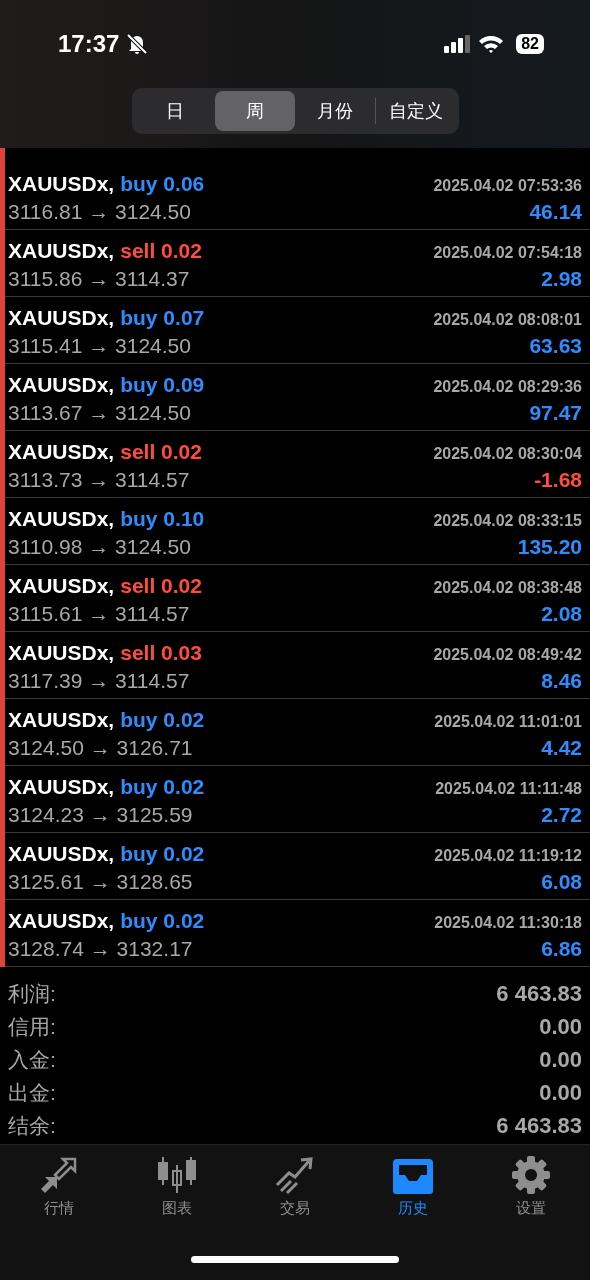 This screenshot has height=1280, width=590. I want to click on deal-time: 2025.04.02 07:54:18, so click(507, 253).